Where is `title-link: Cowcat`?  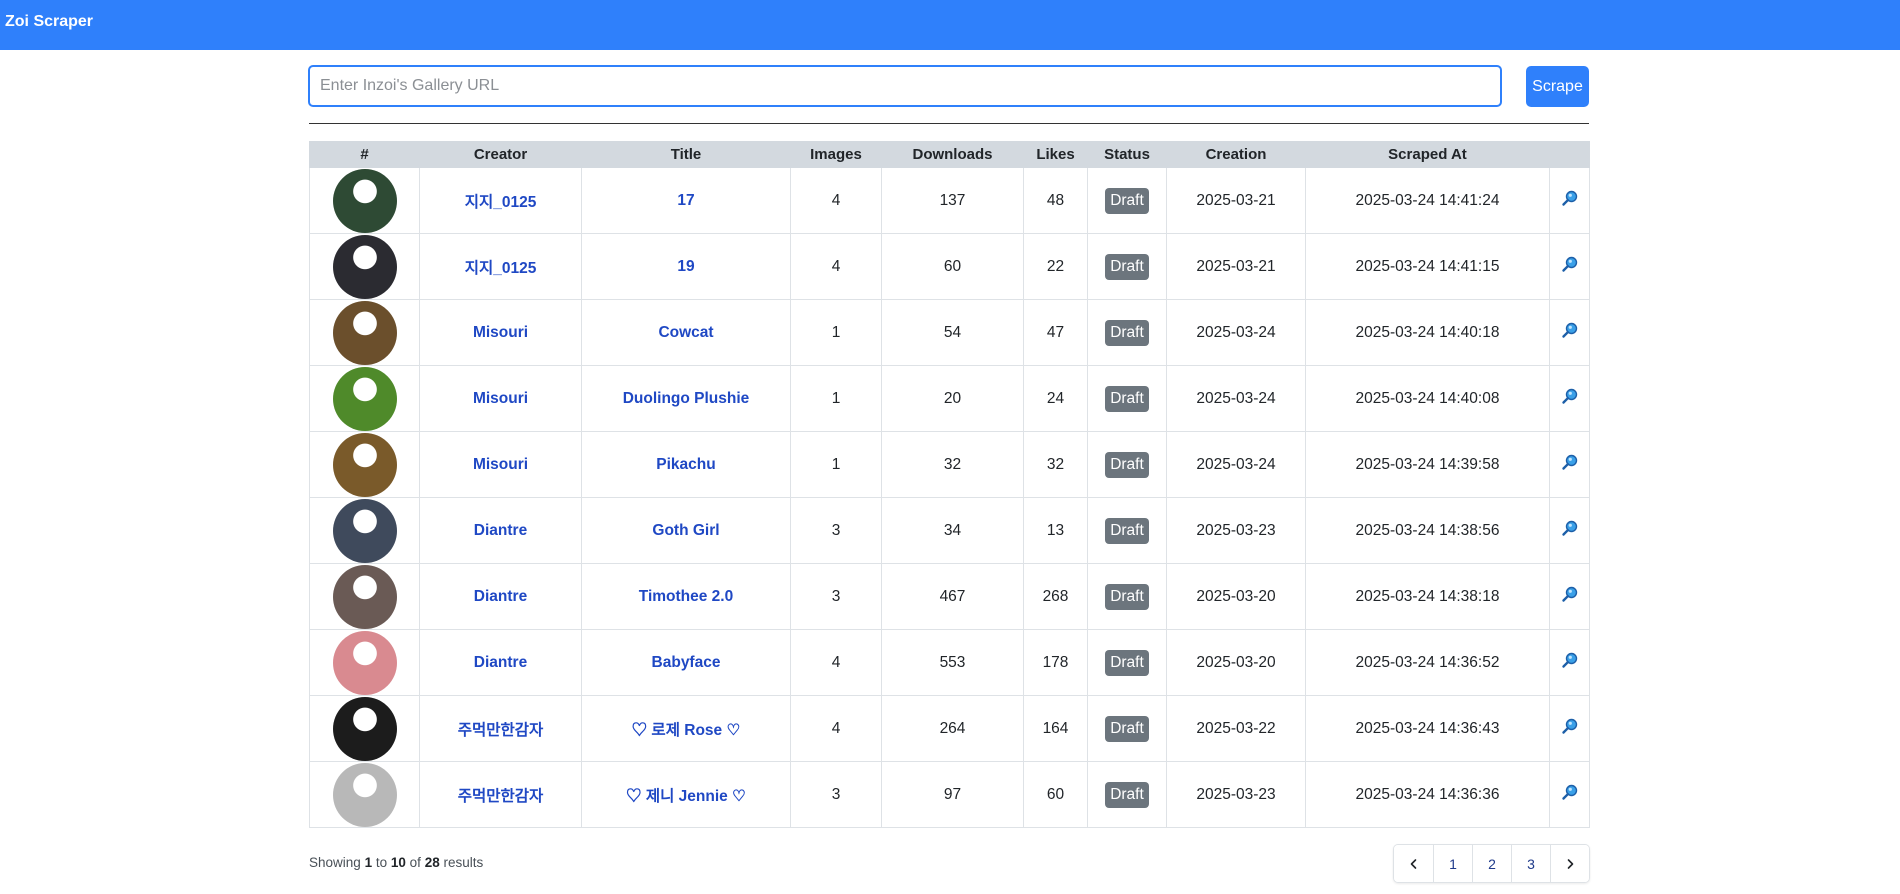
title-link: Cowcat is located at coordinates (685, 332).